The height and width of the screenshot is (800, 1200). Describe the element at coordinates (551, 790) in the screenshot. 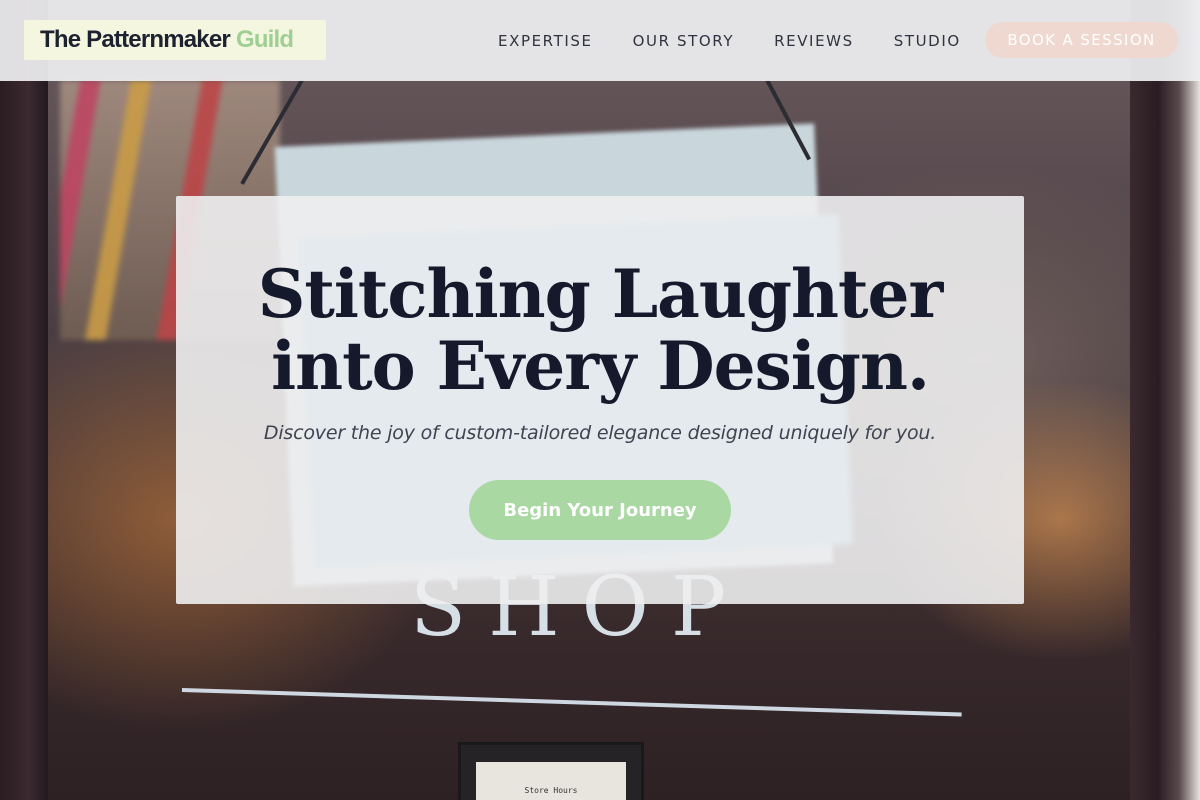

I see `store-hours-text: Store Hours` at that location.